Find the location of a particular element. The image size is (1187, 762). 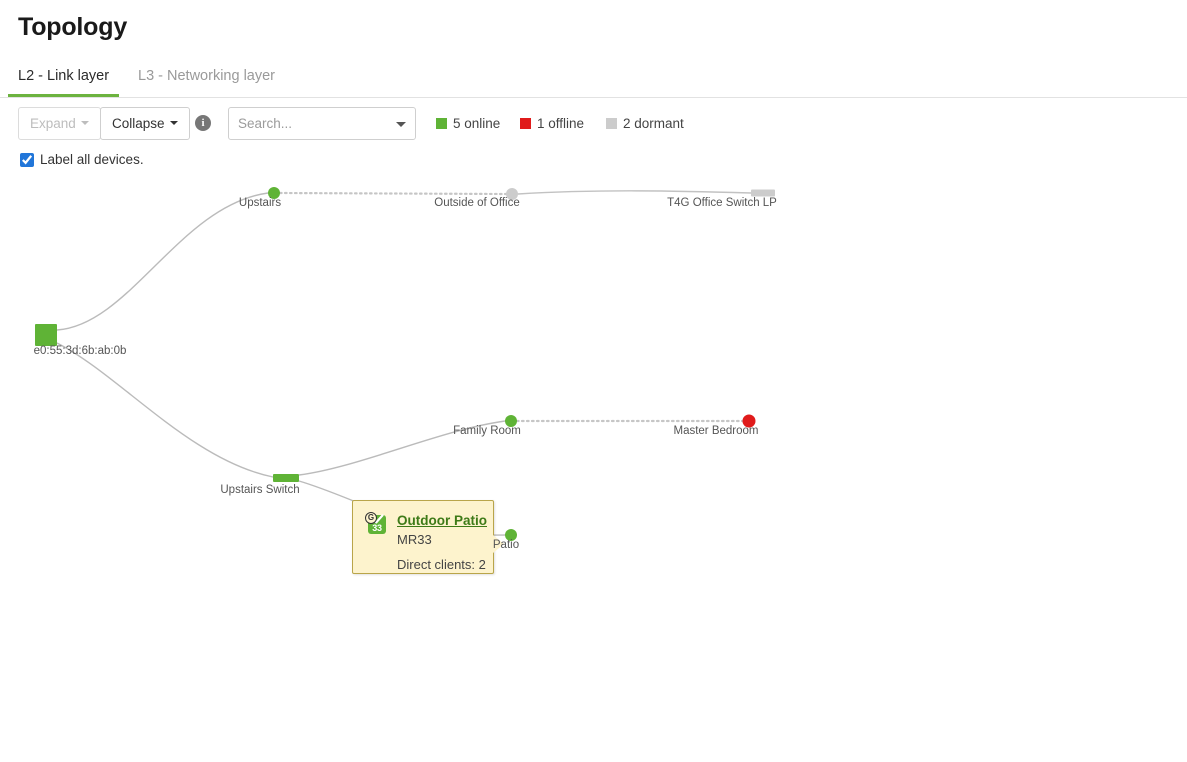

tooltip-device-link: Outdoor Patio is located at coordinates (442, 520).